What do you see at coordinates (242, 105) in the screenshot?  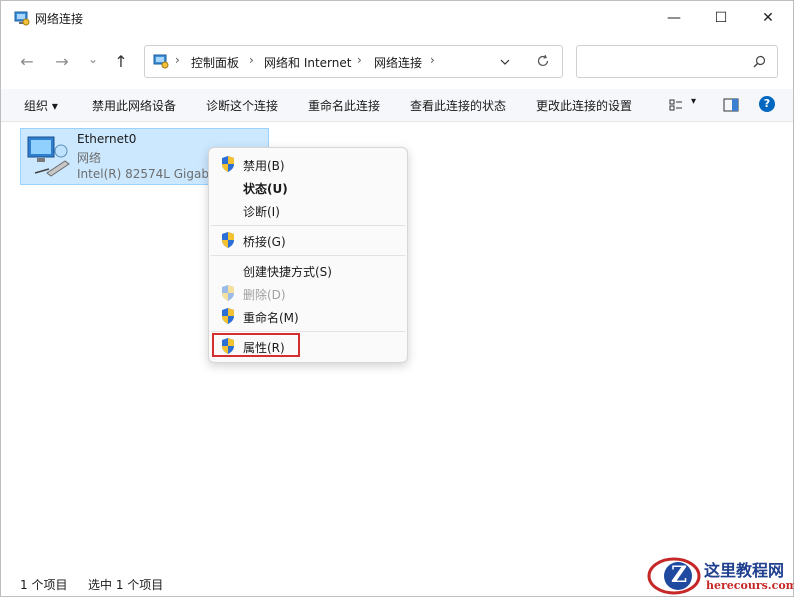 I see `diagnose-connection-button: 诊断这个连接` at bounding box center [242, 105].